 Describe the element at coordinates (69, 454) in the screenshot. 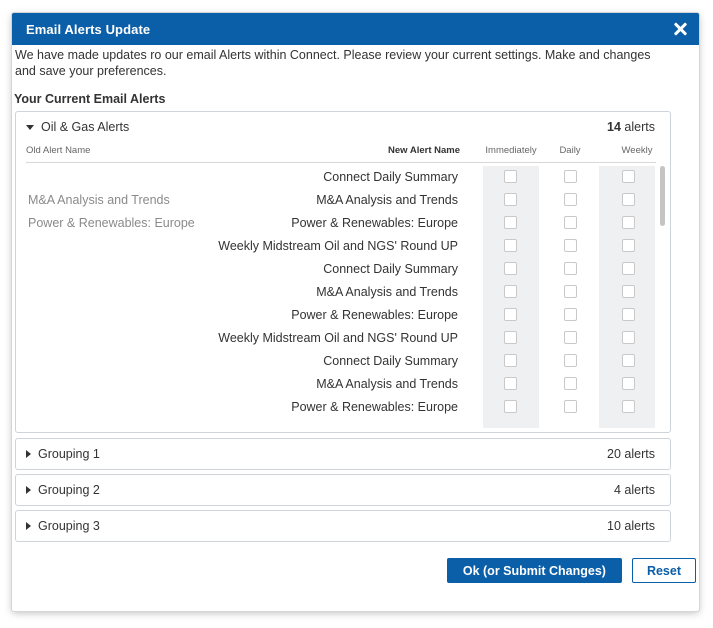

I see `group-grouping-1-name: Grouping 1` at that location.